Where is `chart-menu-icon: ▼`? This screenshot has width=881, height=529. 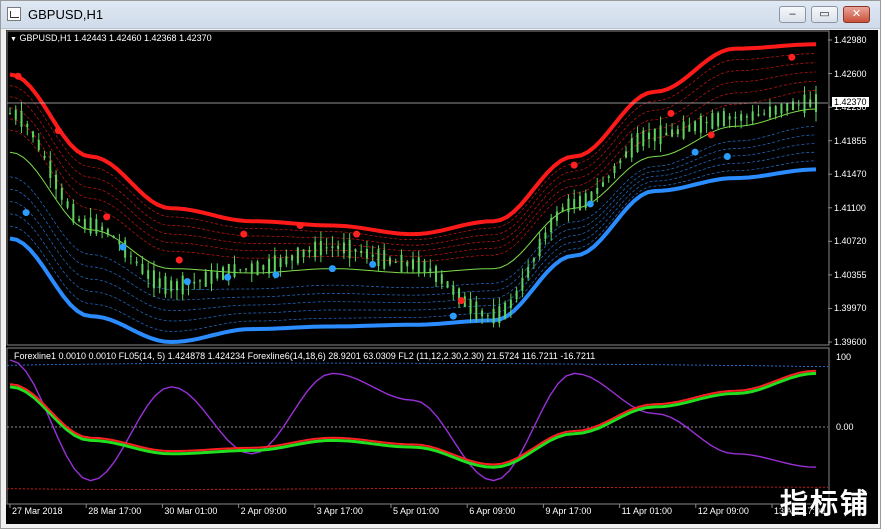 chart-menu-icon: ▼ is located at coordinates (13, 39).